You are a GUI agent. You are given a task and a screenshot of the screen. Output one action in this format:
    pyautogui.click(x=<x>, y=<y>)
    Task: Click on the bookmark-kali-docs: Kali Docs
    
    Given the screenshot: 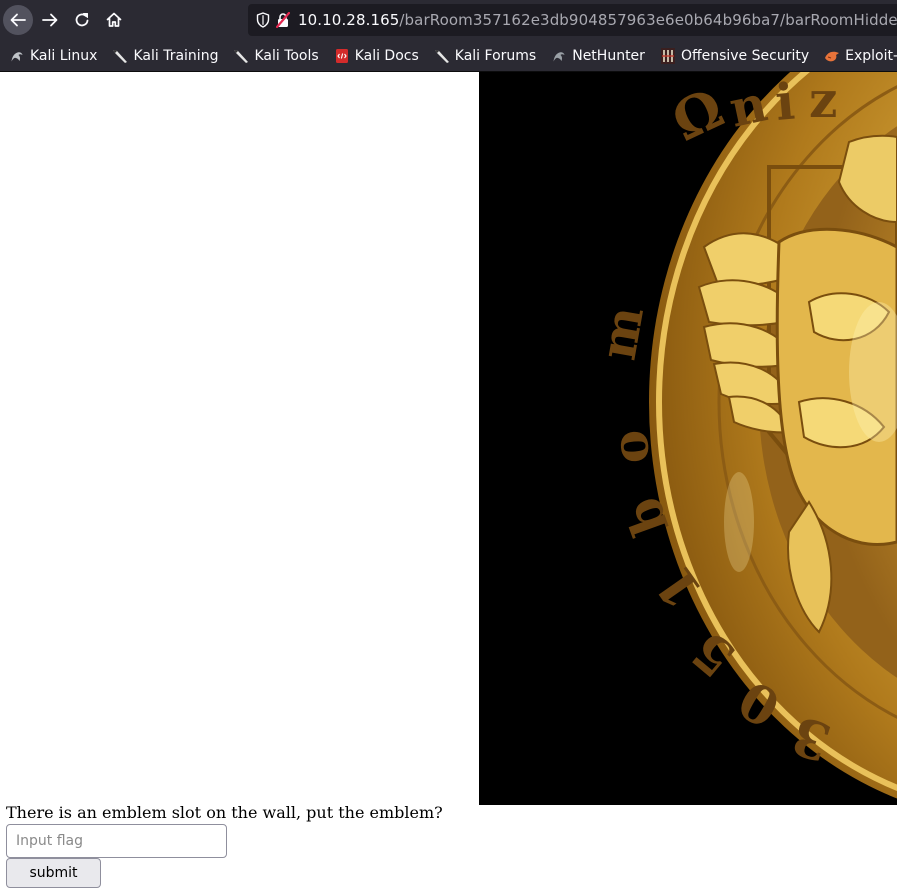 What is the action you would take?
    pyautogui.click(x=375, y=56)
    